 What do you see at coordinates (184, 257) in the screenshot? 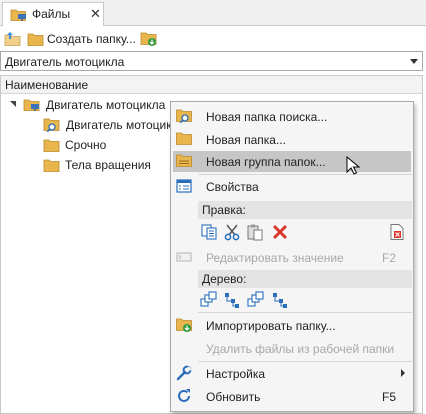
I see `rename-icon` at bounding box center [184, 257].